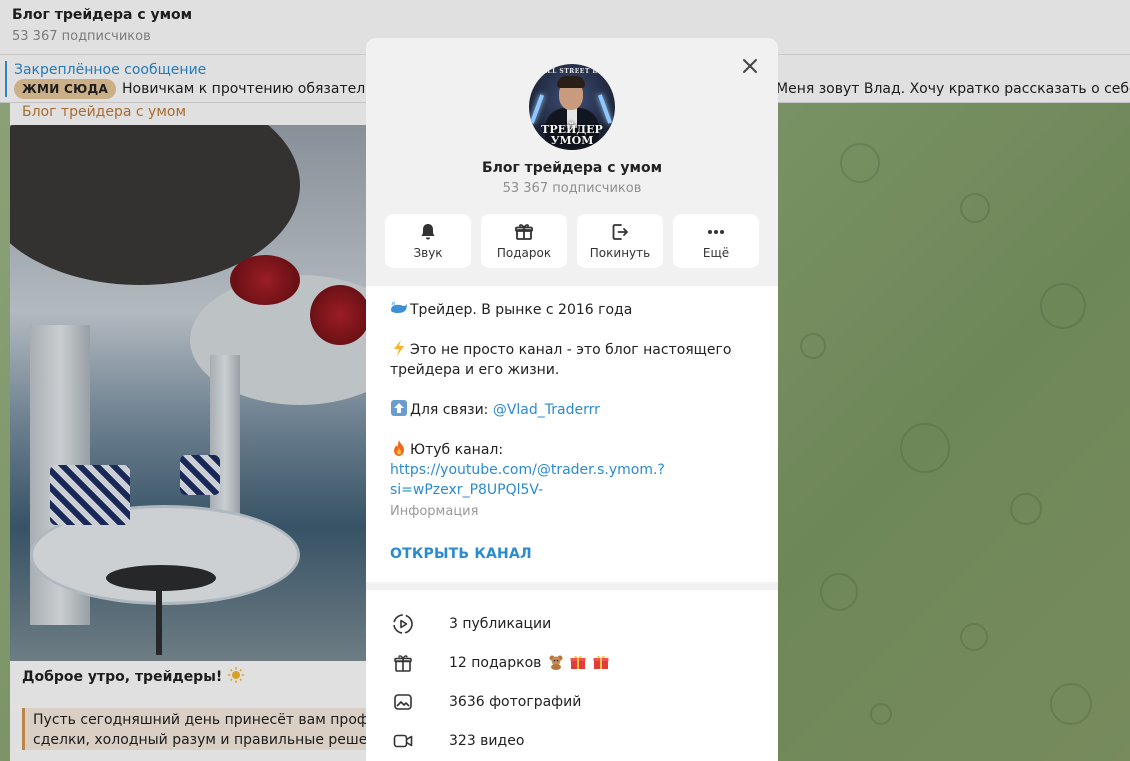 The height and width of the screenshot is (761, 1130). Describe the element at coordinates (572, 450) in the screenshot. I see `description-line: Ютуб канал:` at that location.